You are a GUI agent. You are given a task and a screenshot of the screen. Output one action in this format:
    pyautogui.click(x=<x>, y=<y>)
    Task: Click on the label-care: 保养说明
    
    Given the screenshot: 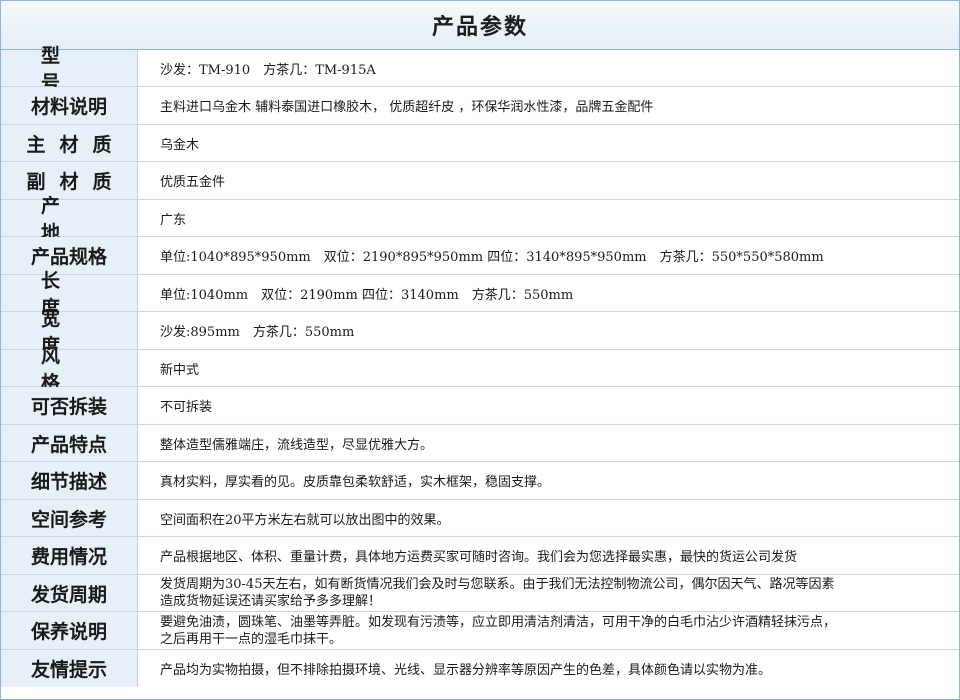 What is the action you would take?
    pyautogui.click(x=69, y=630)
    